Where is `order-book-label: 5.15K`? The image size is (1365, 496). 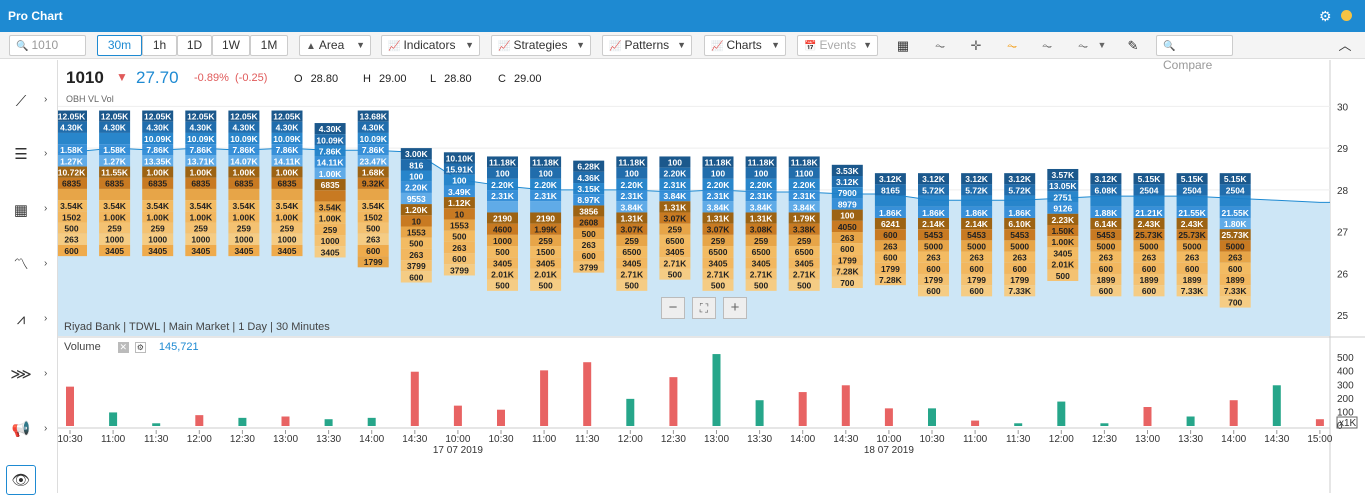 order-book-label: 5.15K is located at coordinates (1236, 179).